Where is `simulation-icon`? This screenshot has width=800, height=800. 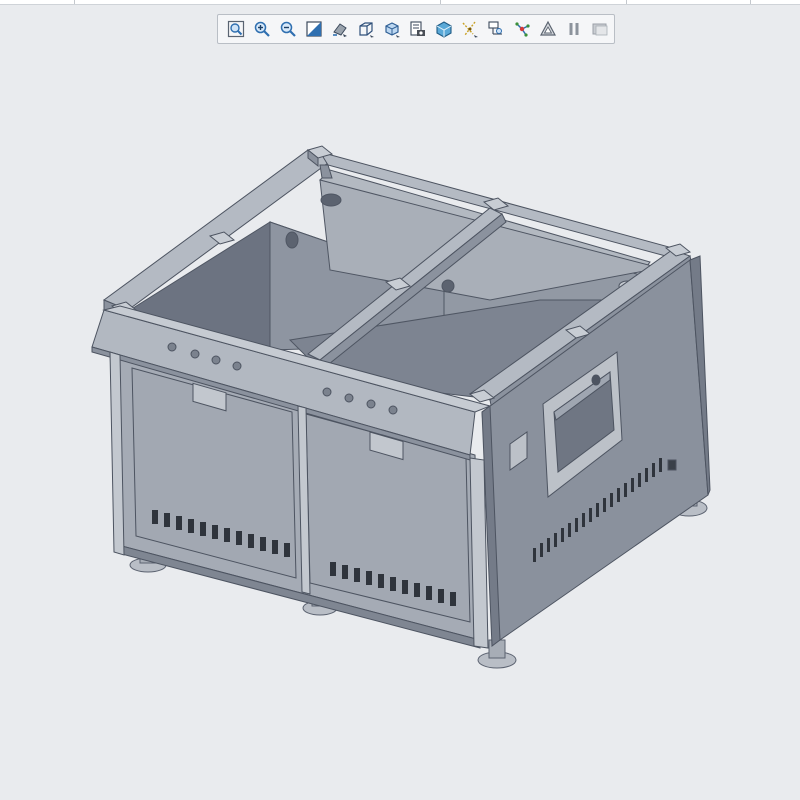 simulation-icon is located at coordinates (548, 28).